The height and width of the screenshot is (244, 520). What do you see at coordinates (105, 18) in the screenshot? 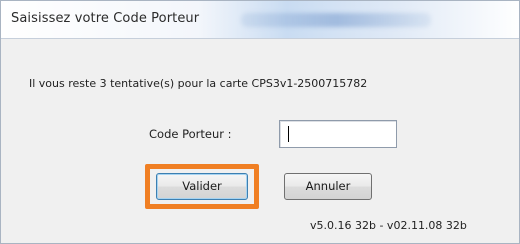
I see `dialog-title: Saisissez votre Code Porteur` at bounding box center [105, 18].